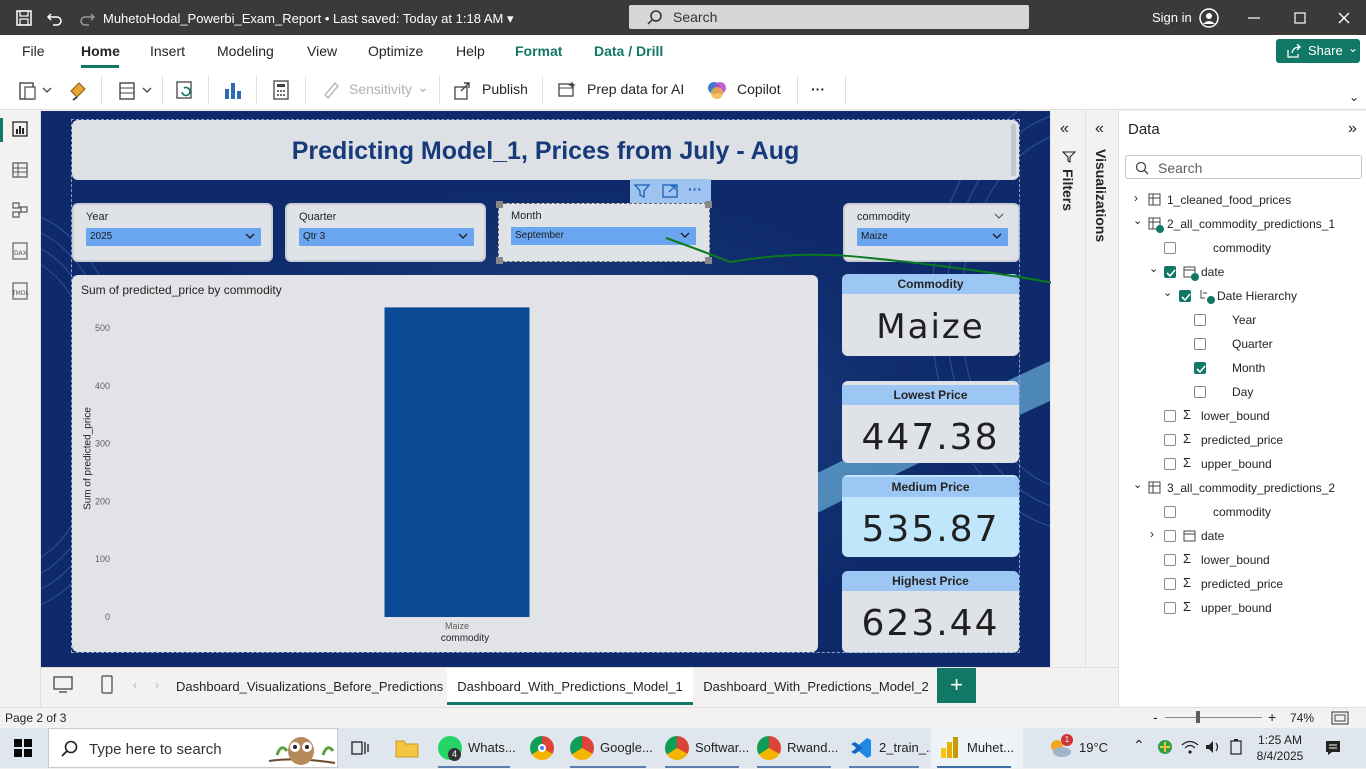 The height and width of the screenshot is (769, 1366). What do you see at coordinates (1242, 440) in the screenshot?
I see `field-predicted-price: Σ predicted_price` at bounding box center [1242, 440].